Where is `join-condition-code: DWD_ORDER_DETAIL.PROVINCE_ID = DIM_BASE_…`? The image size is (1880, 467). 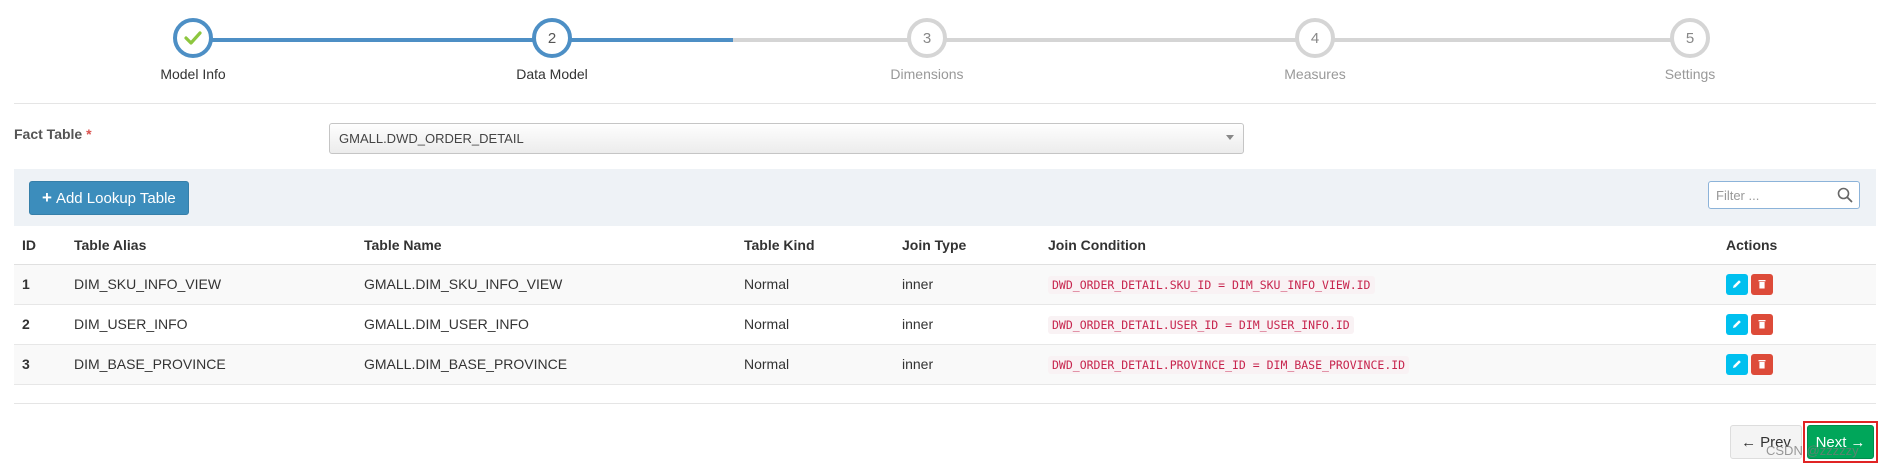 join-condition-code: DWD_ORDER_DETAIL.PROVINCE_ID = DIM_BASE_… is located at coordinates (1229, 365).